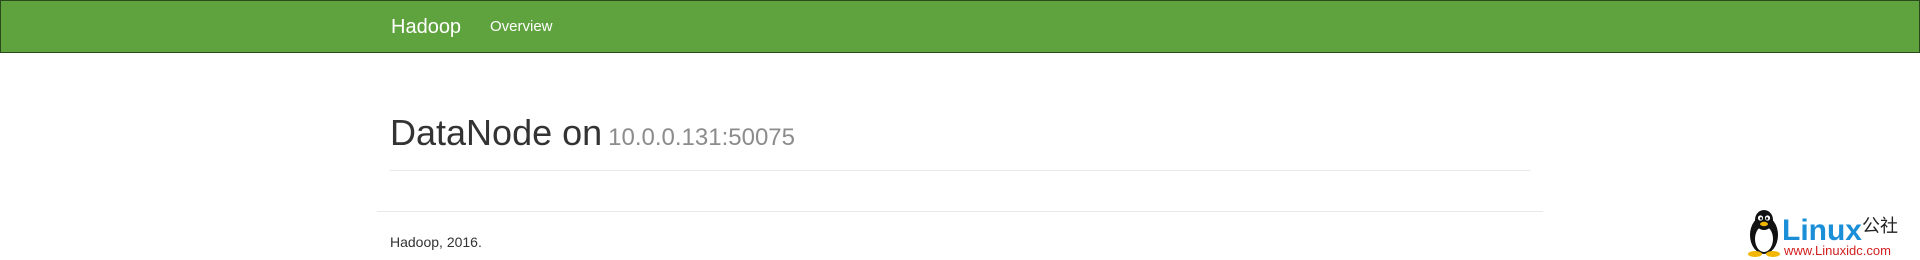  Describe the element at coordinates (521, 27) in the screenshot. I see `nav-link-overview: Overview` at that location.